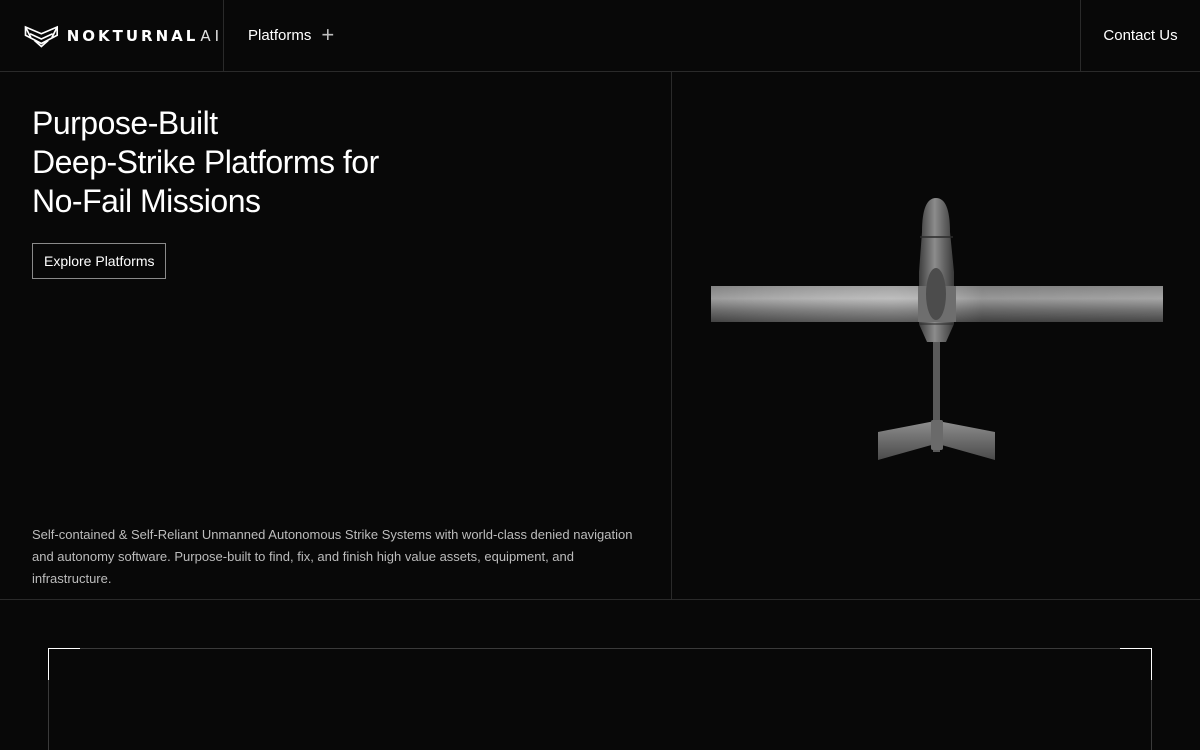 This screenshot has width=1200, height=750. What do you see at coordinates (132, 35) in the screenshot?
I see `logo-brand-text: NOKTURNAL` at bounding box center [132, 35].